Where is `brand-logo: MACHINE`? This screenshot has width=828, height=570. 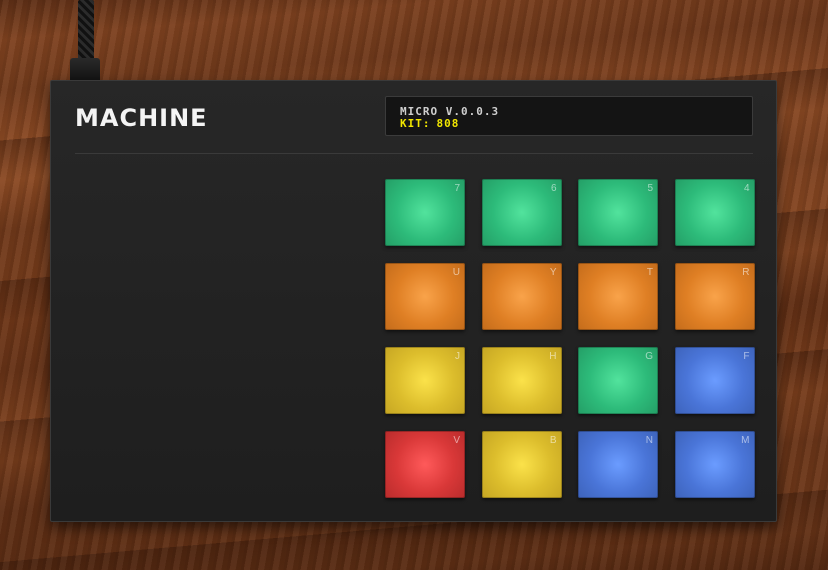
brand-logo: MACHINE is located at coordinates (141, 118).